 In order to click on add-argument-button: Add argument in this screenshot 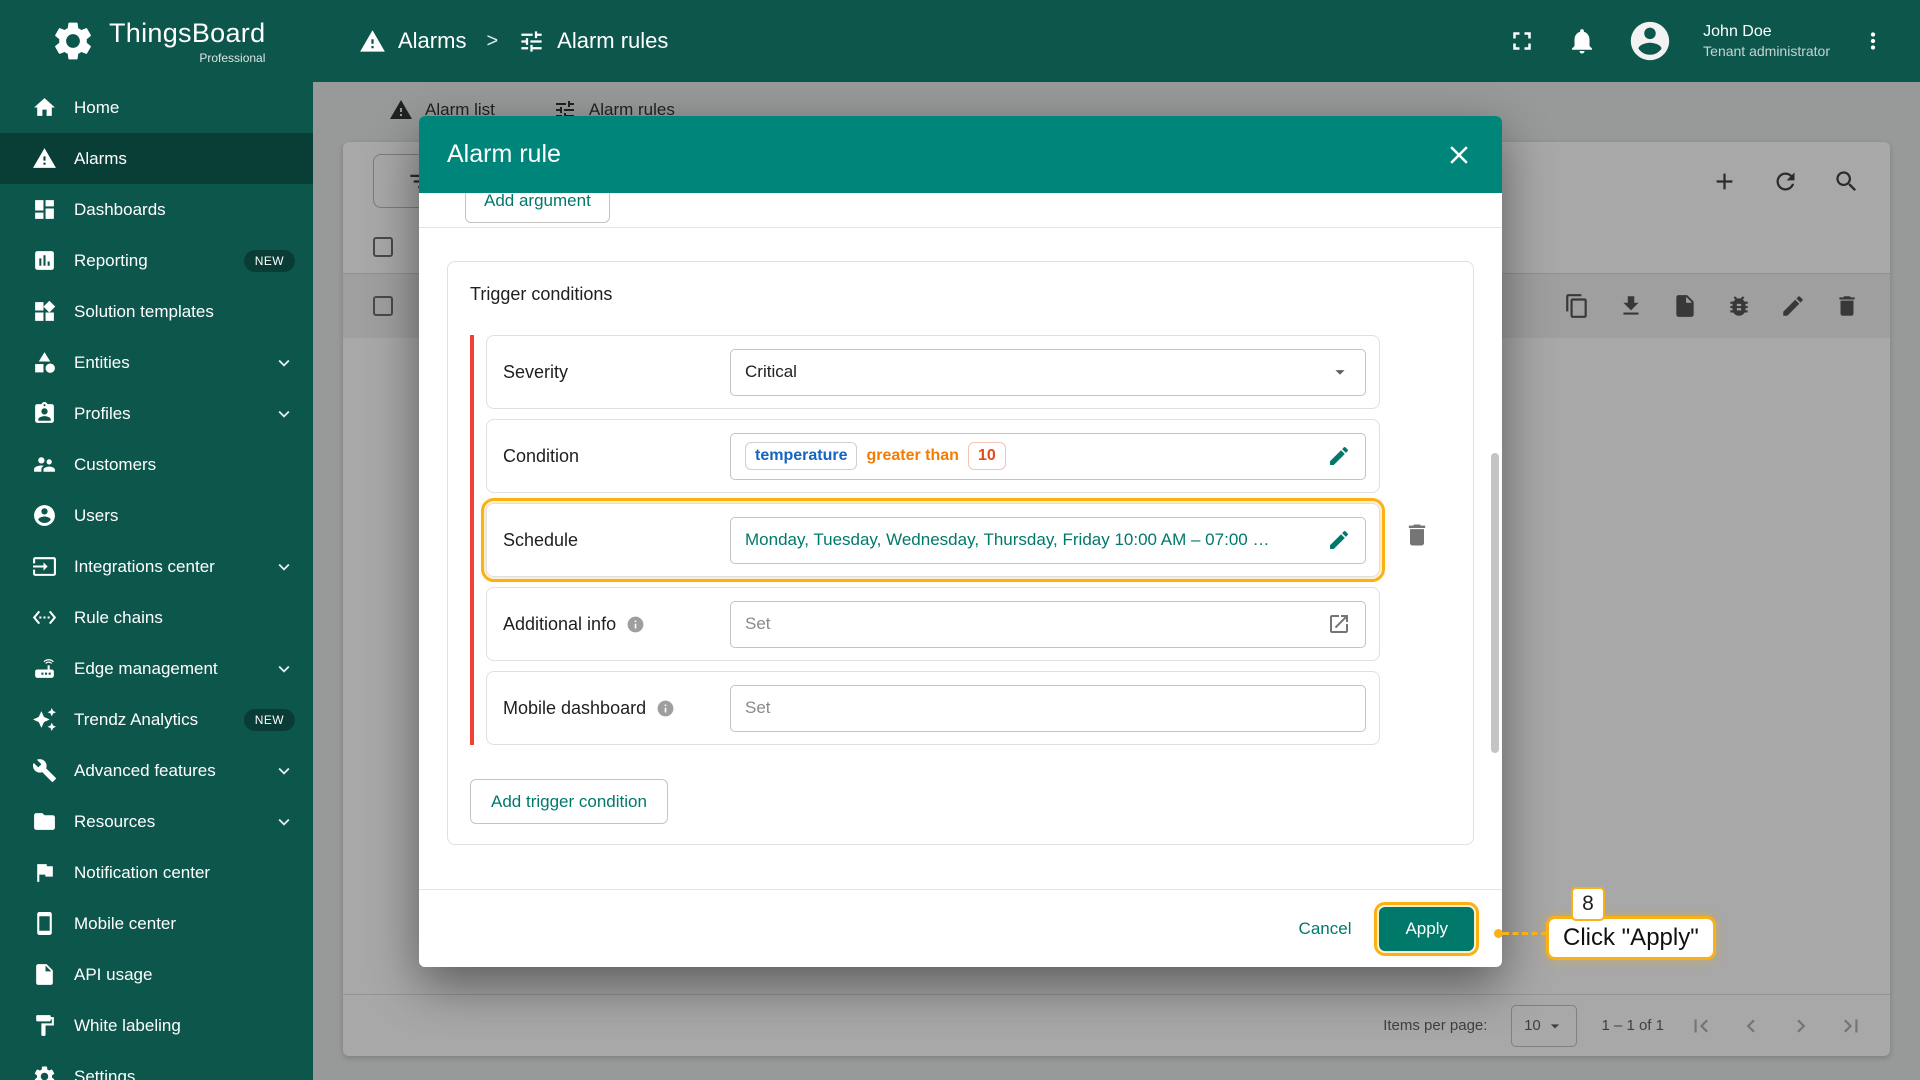, I will do `click(537, 208)`.